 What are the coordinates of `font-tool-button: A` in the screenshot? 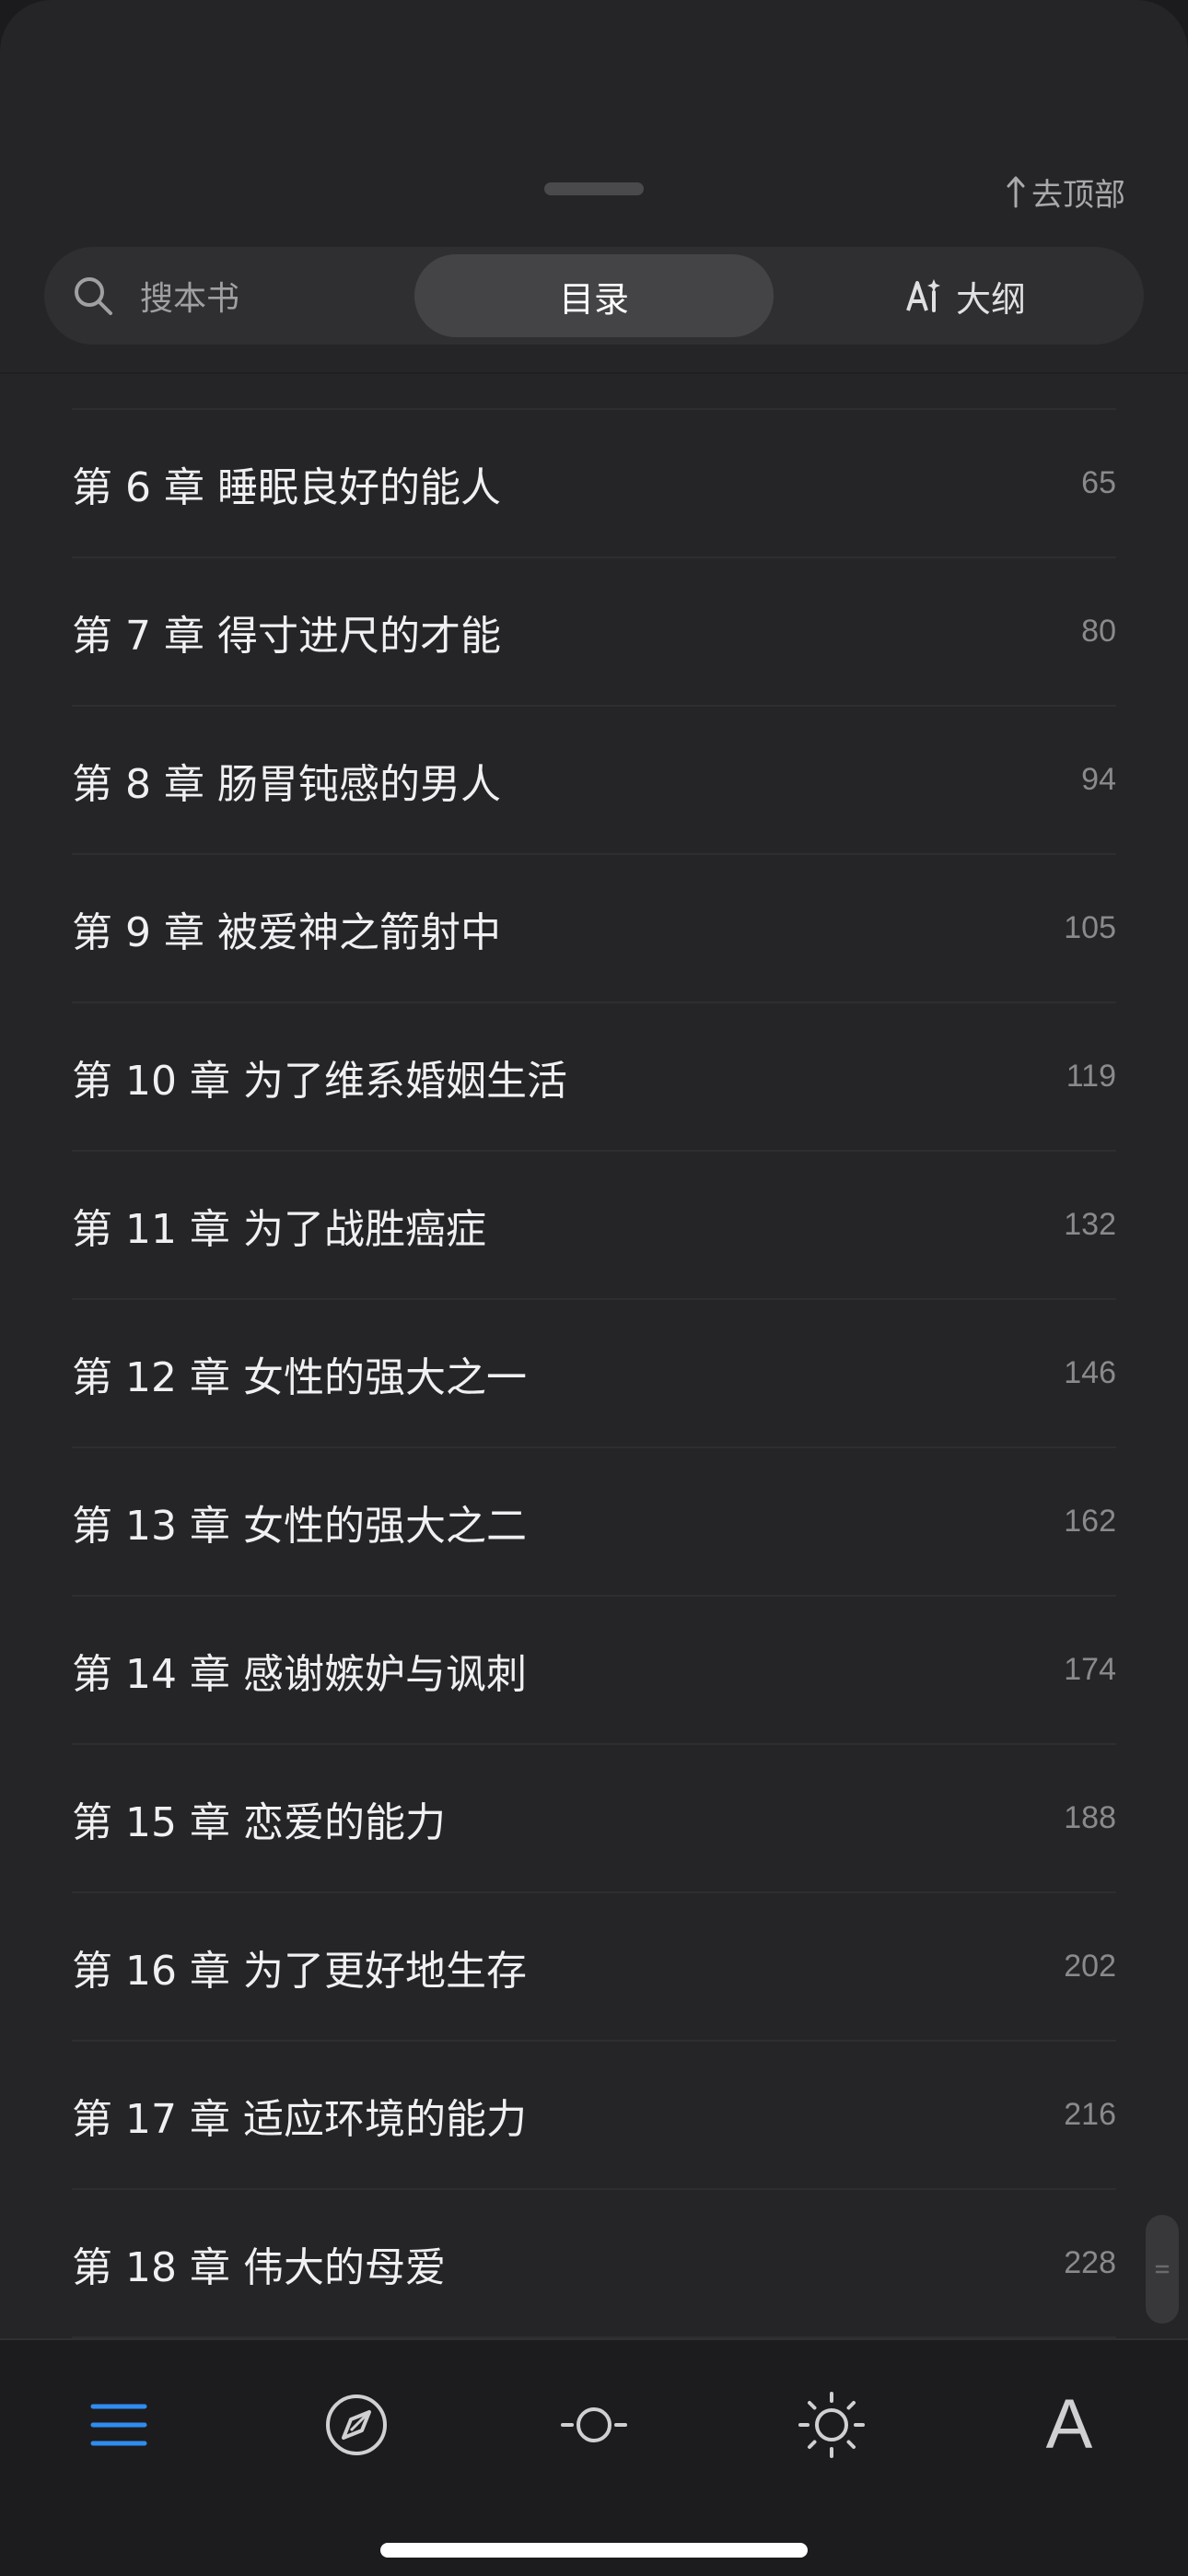 It's located at (1069, 2425).